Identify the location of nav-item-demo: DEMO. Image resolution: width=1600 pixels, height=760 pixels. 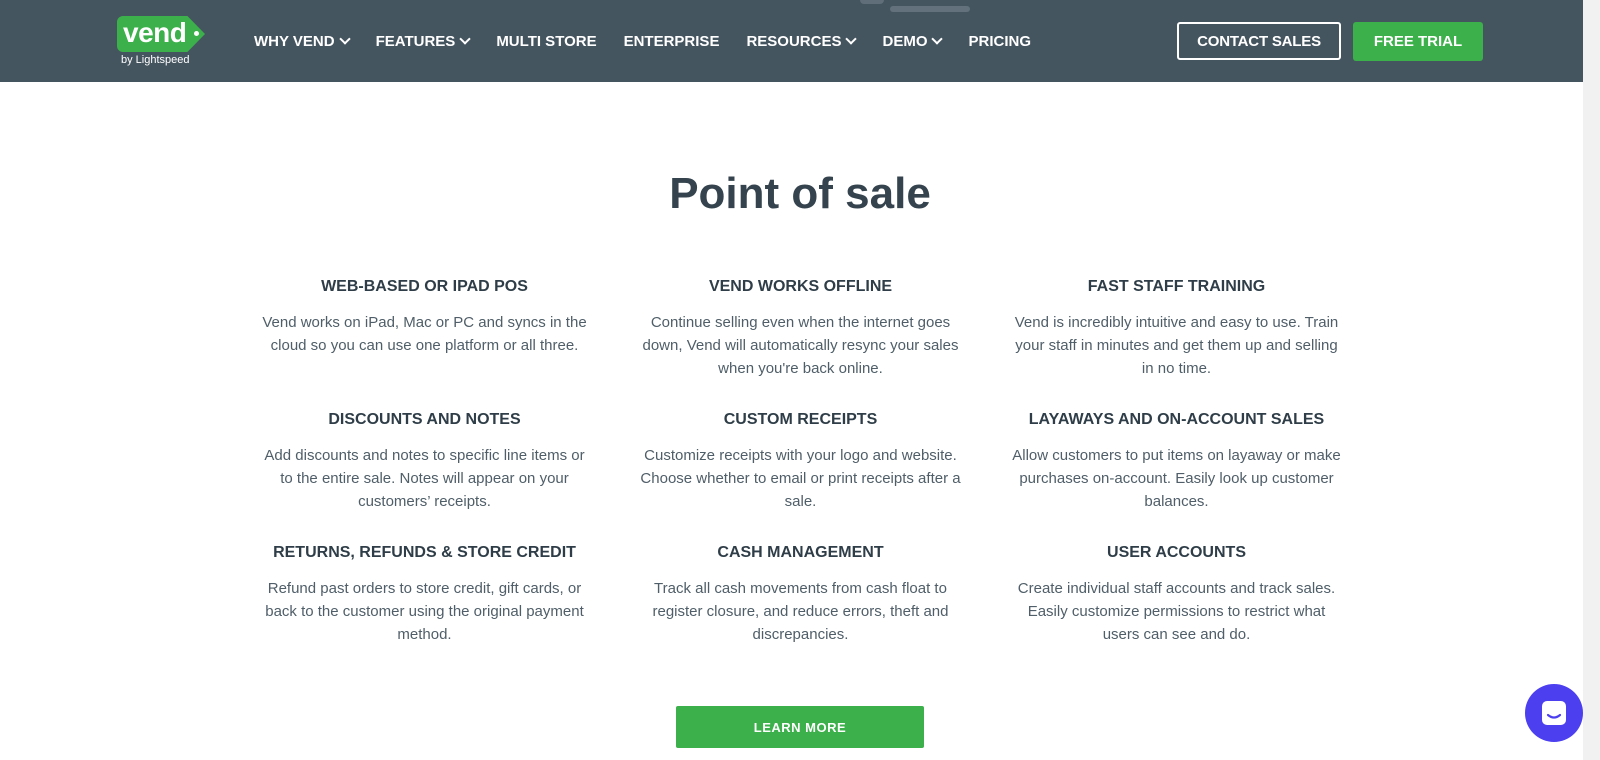
(913, 41).